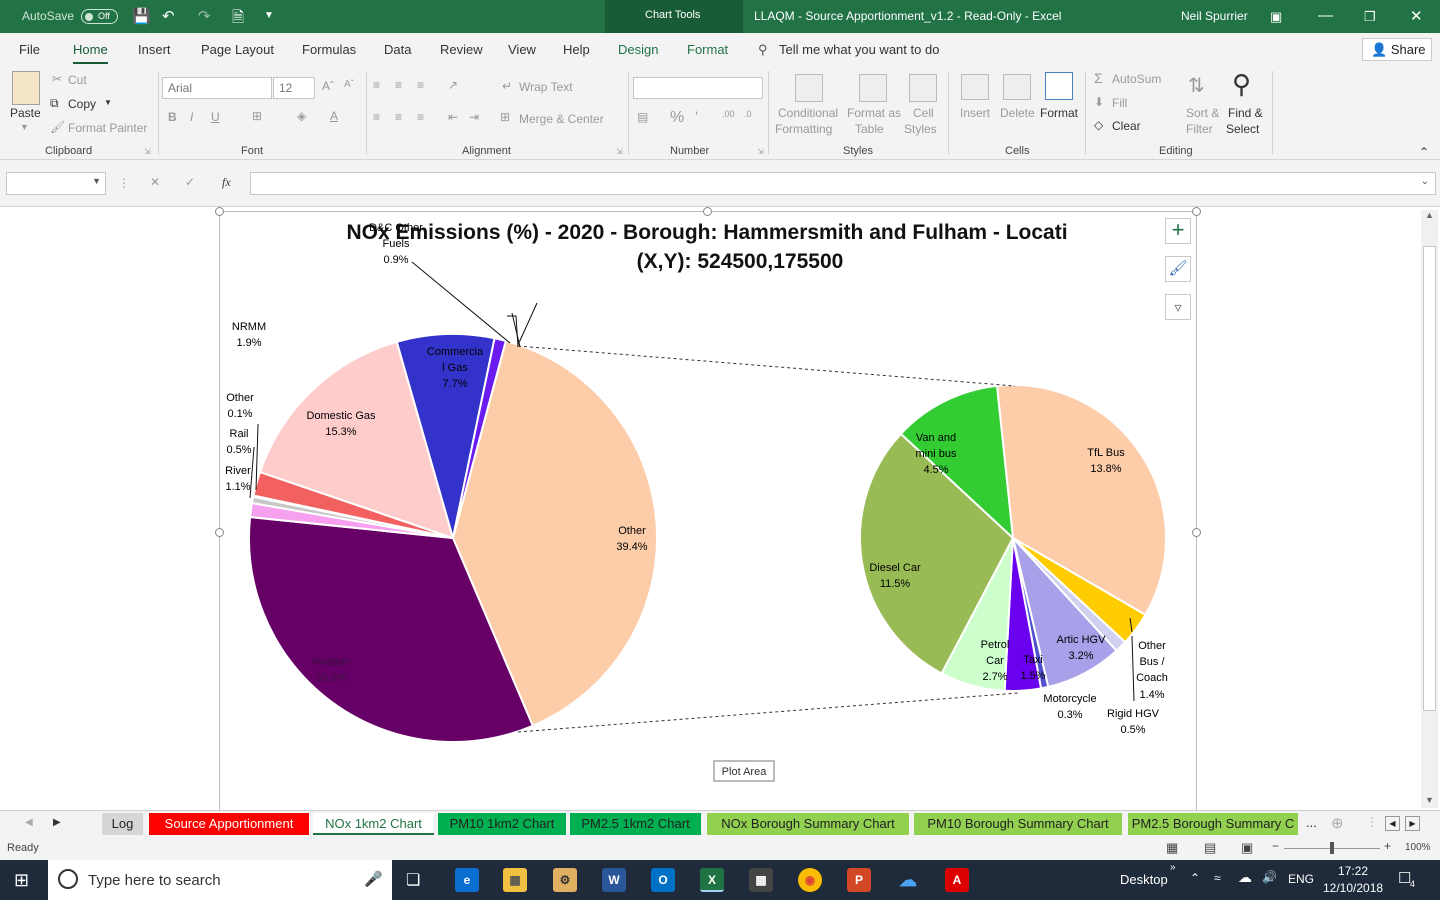 The height and width of the screenshot is (900, 1440). Describe the element at coordinates (975, 87) in the screenshot. I see `insert-cells-icon` at that location.